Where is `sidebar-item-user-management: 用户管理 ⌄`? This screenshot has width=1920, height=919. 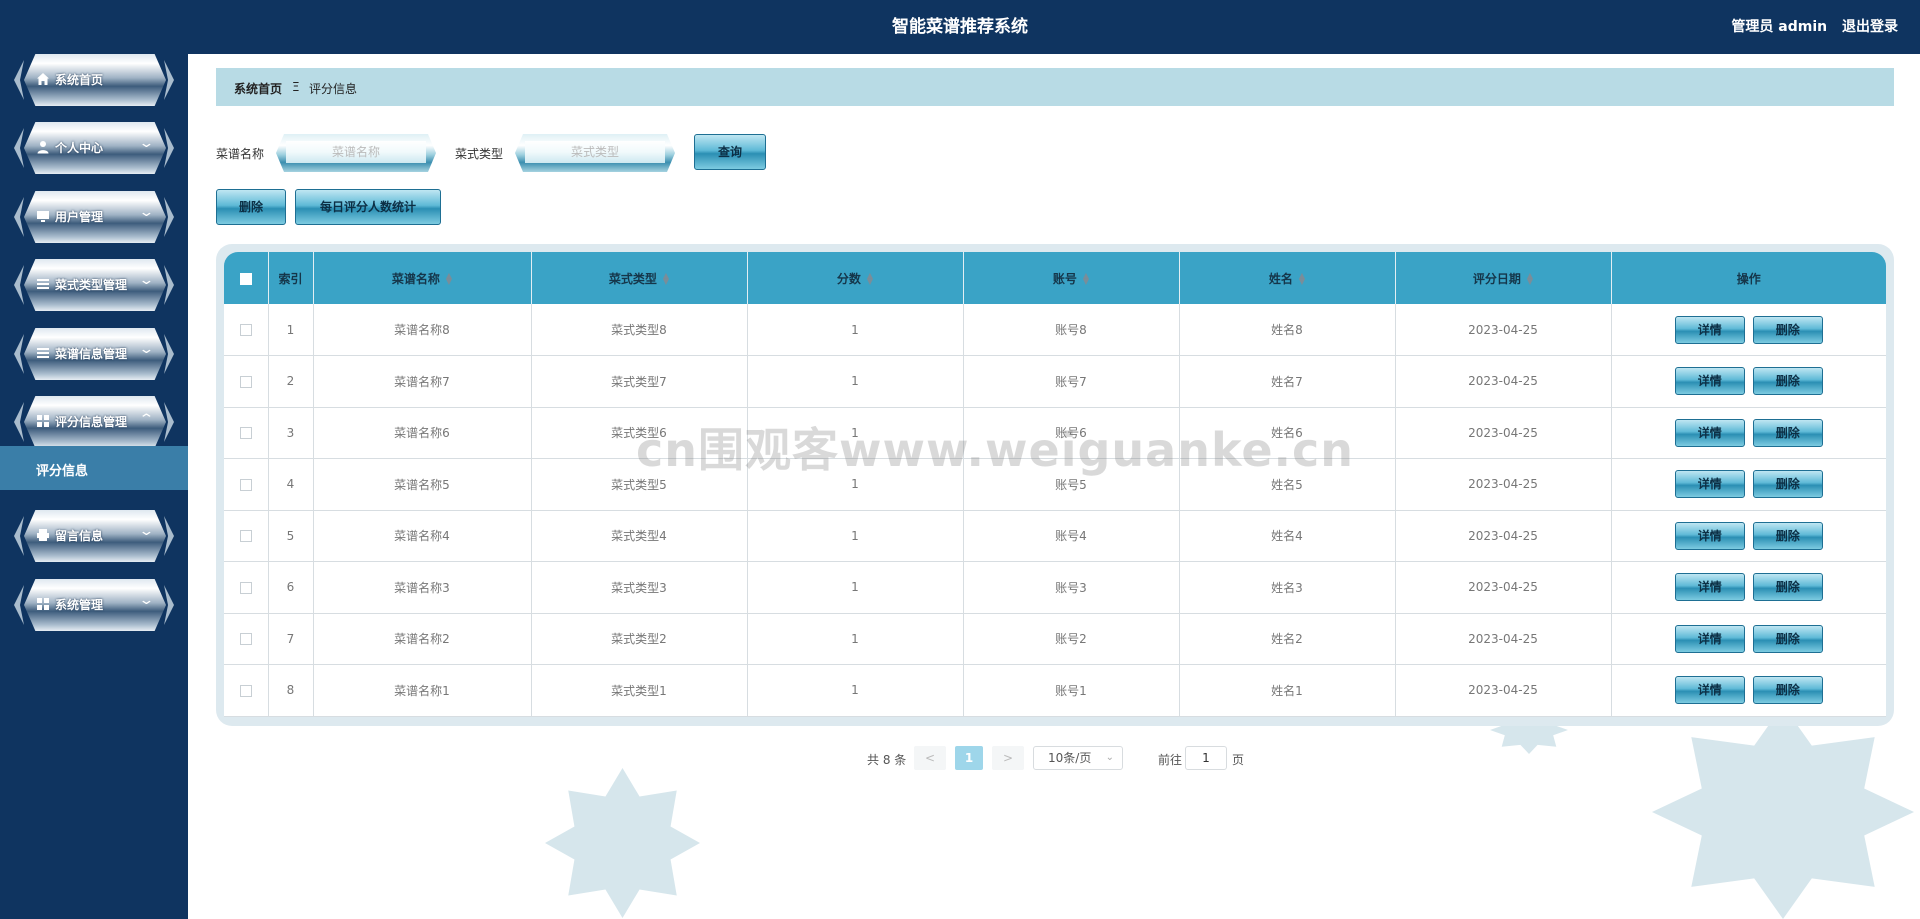 sidebar-item-user-management: 用户管理 ⌄ is located at coordinates (94, 217).